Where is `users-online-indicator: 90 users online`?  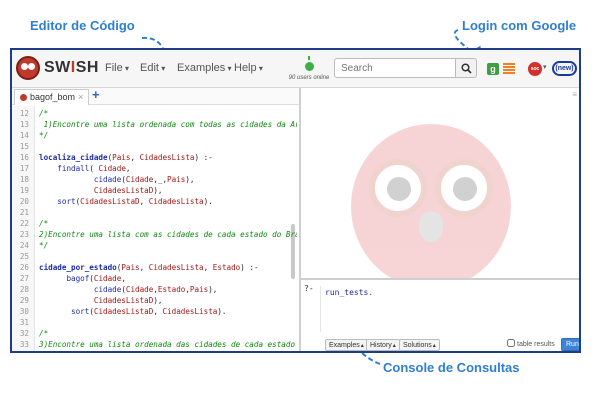
users-online-indicator: 90 users online is located at coordinates (309, 69).